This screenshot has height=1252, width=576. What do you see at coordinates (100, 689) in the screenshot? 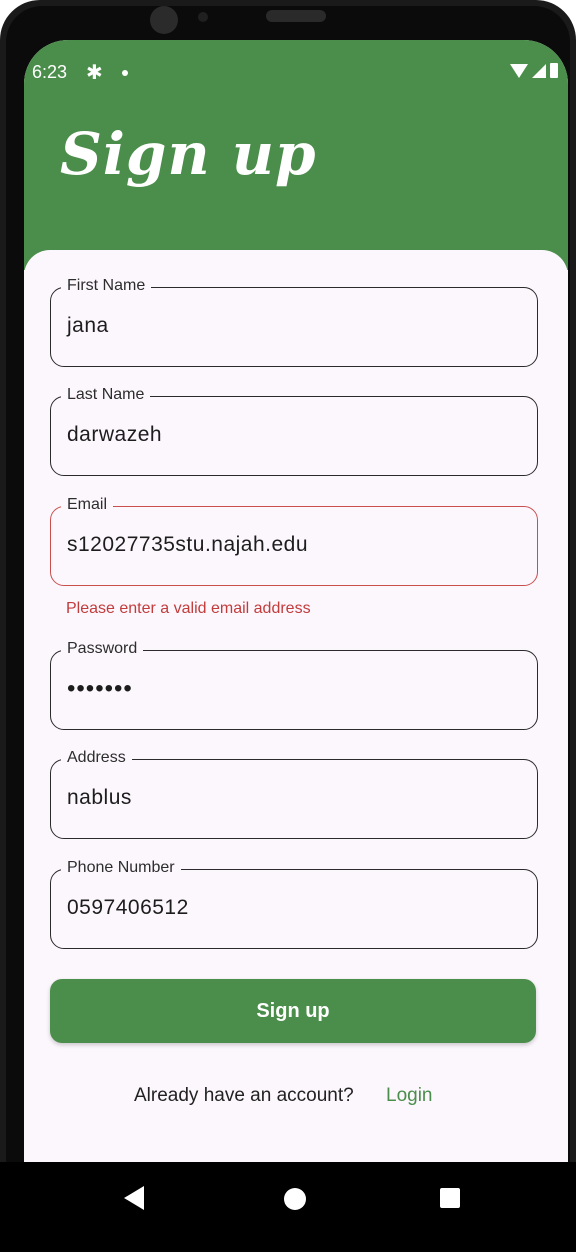
I see `password-value: •••••••` at bounding box center [100, 689].